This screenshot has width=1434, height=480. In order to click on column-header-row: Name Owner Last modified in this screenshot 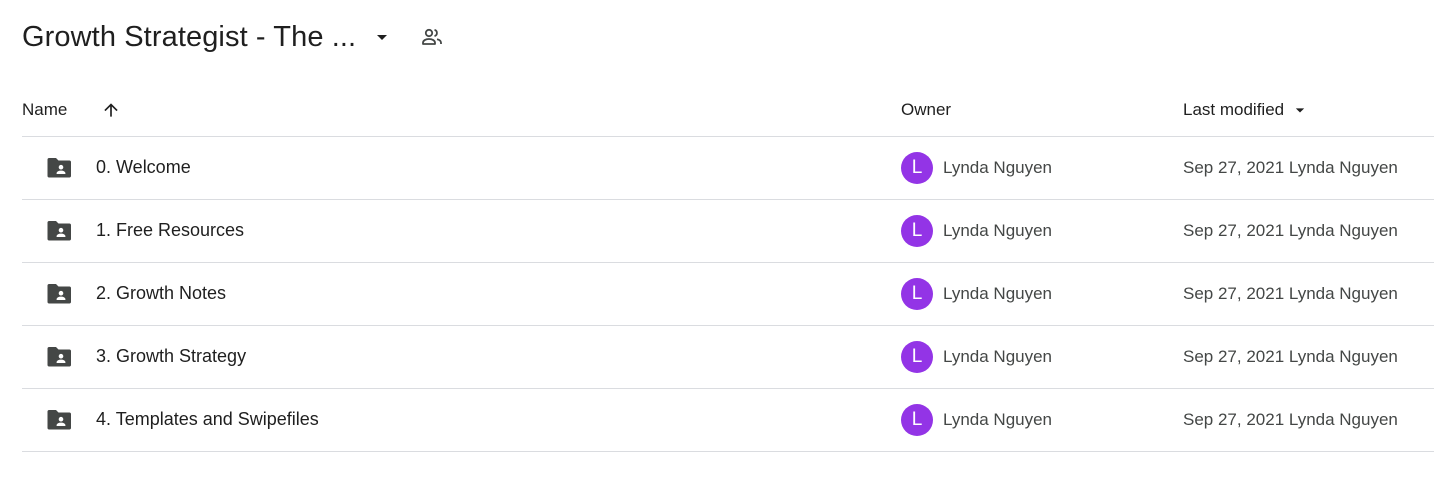, I will do `click(728, 111)`.